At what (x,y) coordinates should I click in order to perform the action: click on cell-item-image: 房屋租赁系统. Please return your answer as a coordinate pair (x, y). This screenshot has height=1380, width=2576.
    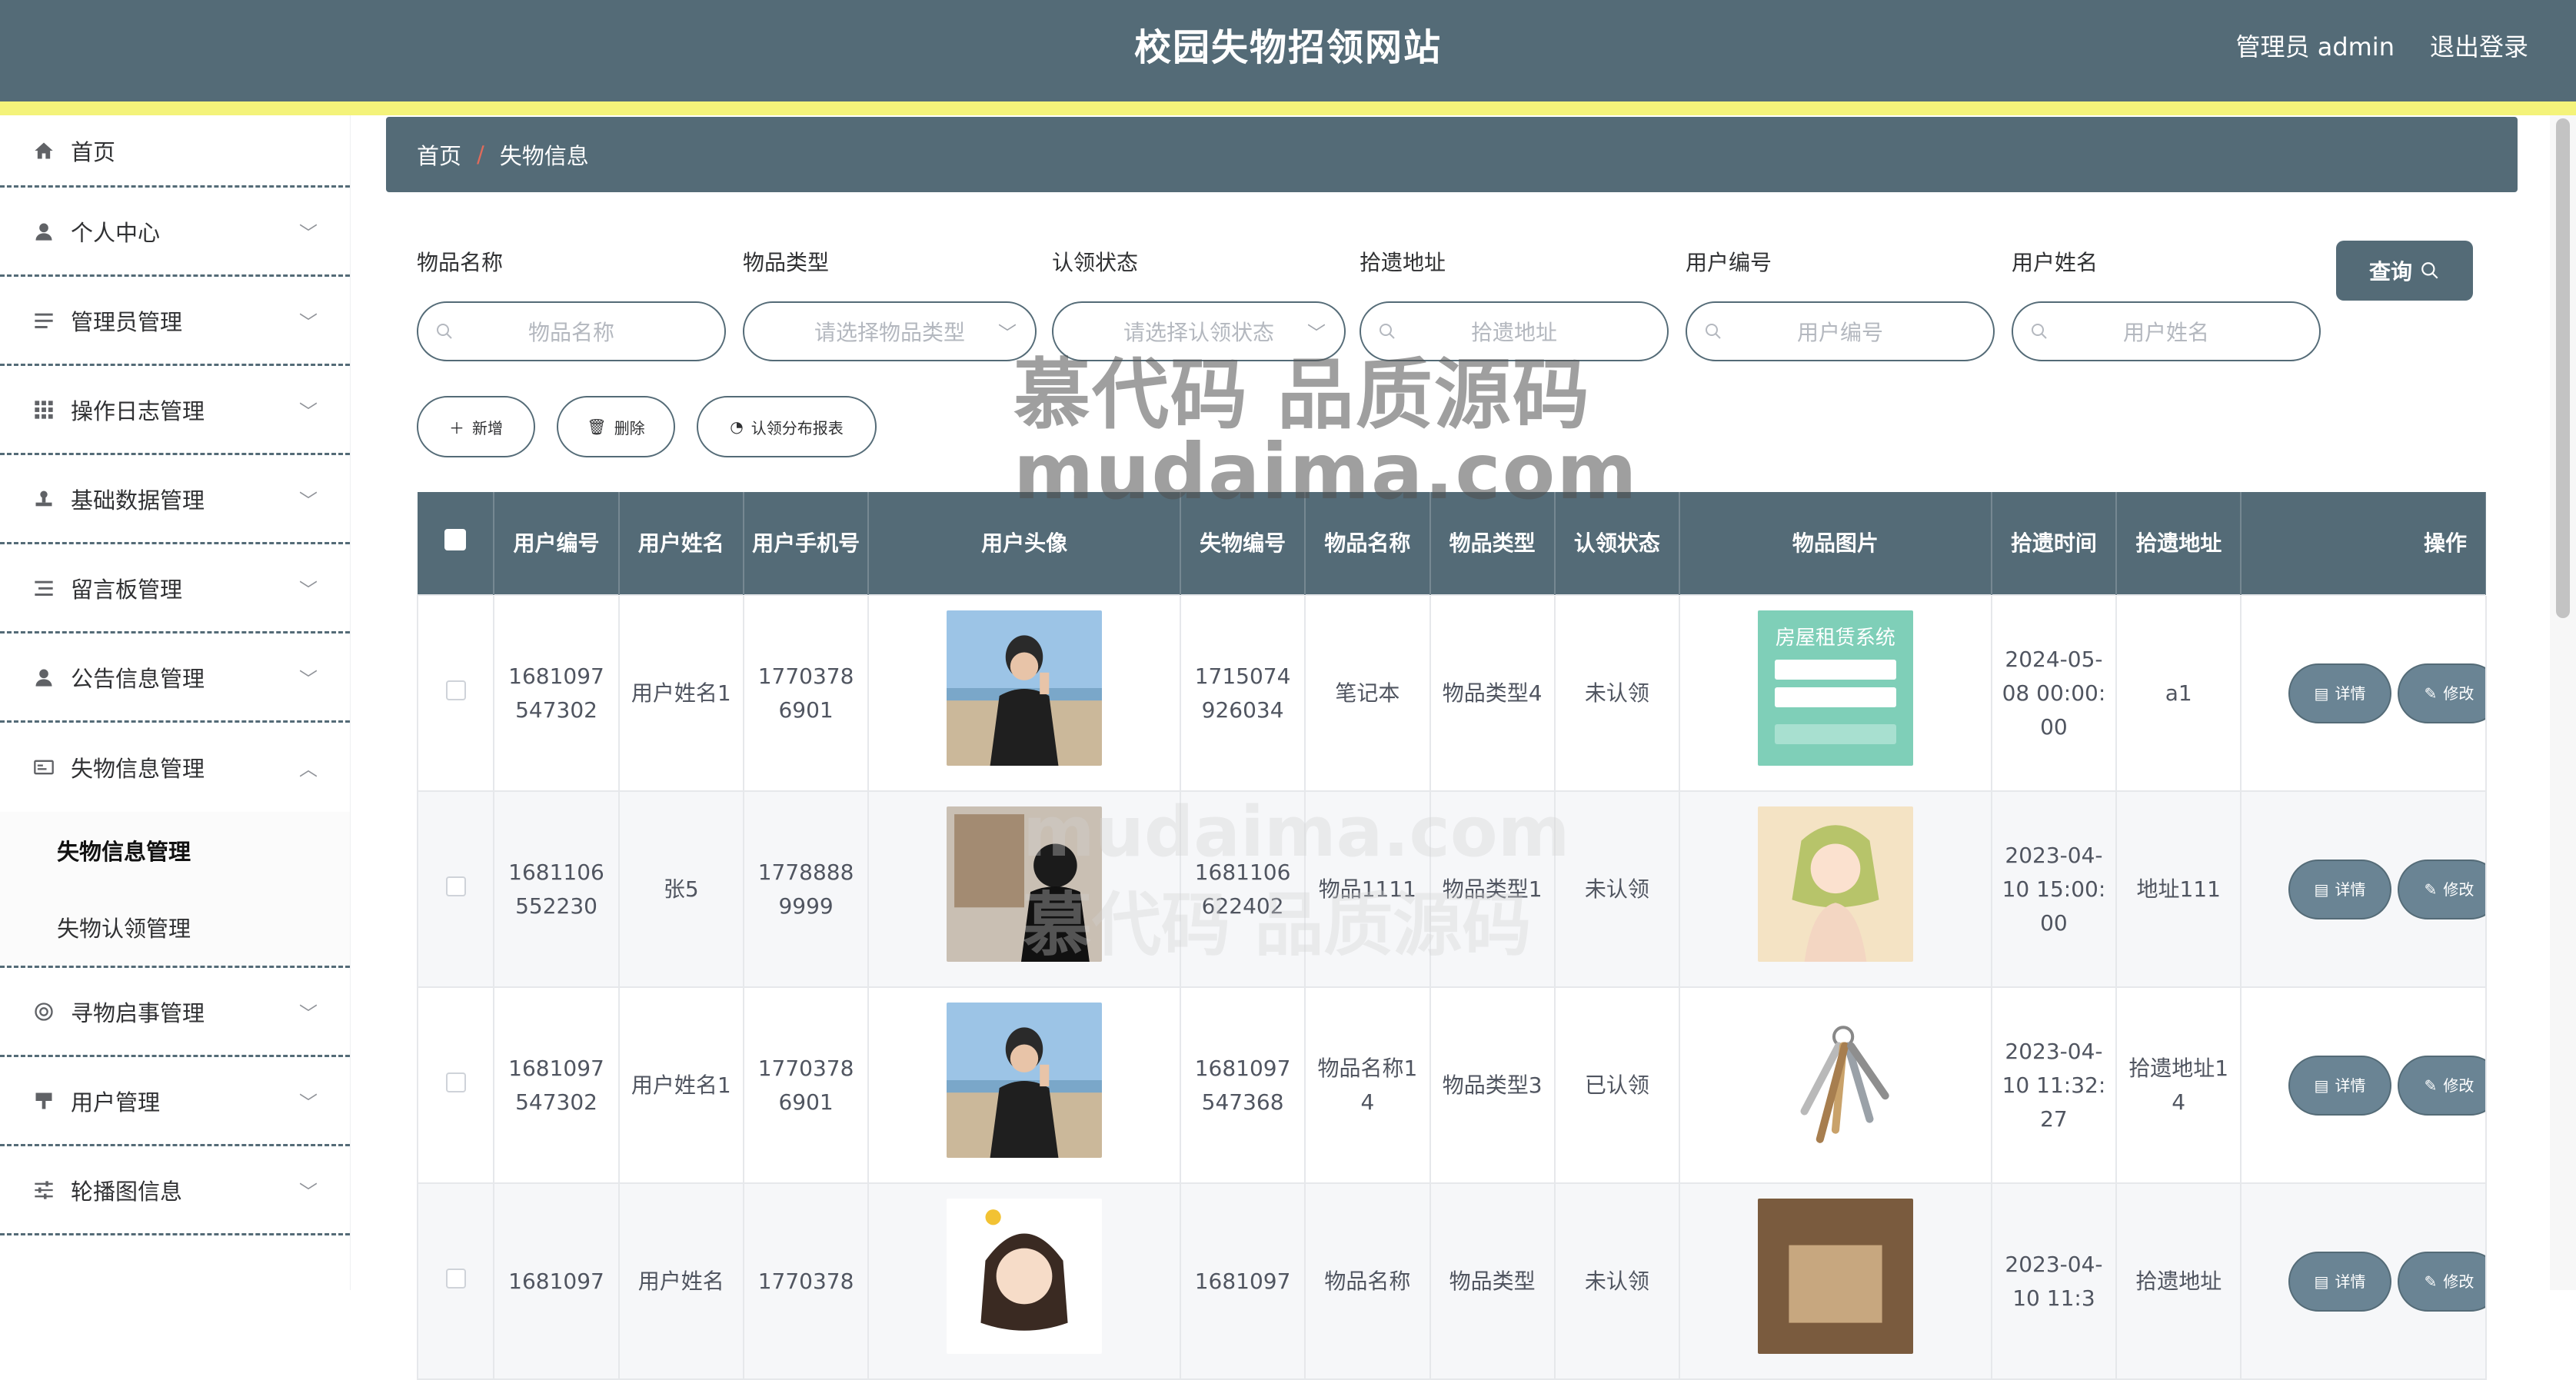
    Looking at the image, I should click on (1836, 693).